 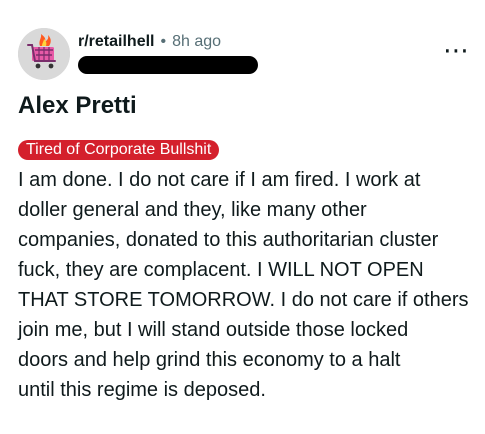 What do you see at coordinates (142, 390) in the screenshot?
I see `post-body-line: until this regime is deposed.` at bounding box center [142, 390].